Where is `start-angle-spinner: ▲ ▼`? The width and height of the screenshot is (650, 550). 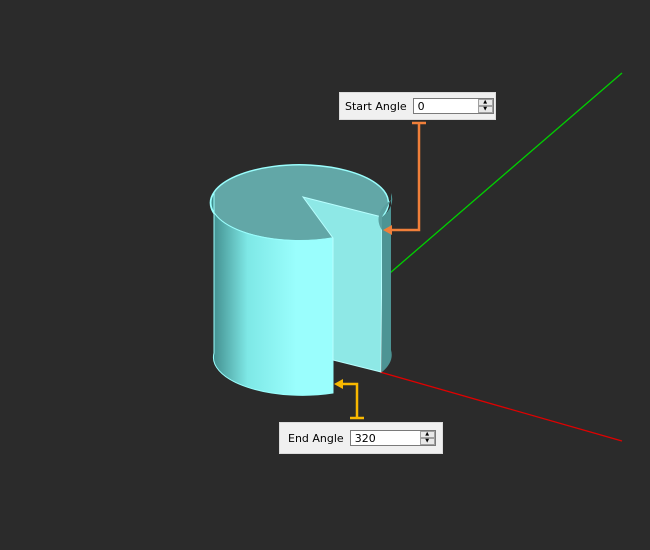
start-angle-spinner: ▲ ▼ is located at coordinates (453, 106).